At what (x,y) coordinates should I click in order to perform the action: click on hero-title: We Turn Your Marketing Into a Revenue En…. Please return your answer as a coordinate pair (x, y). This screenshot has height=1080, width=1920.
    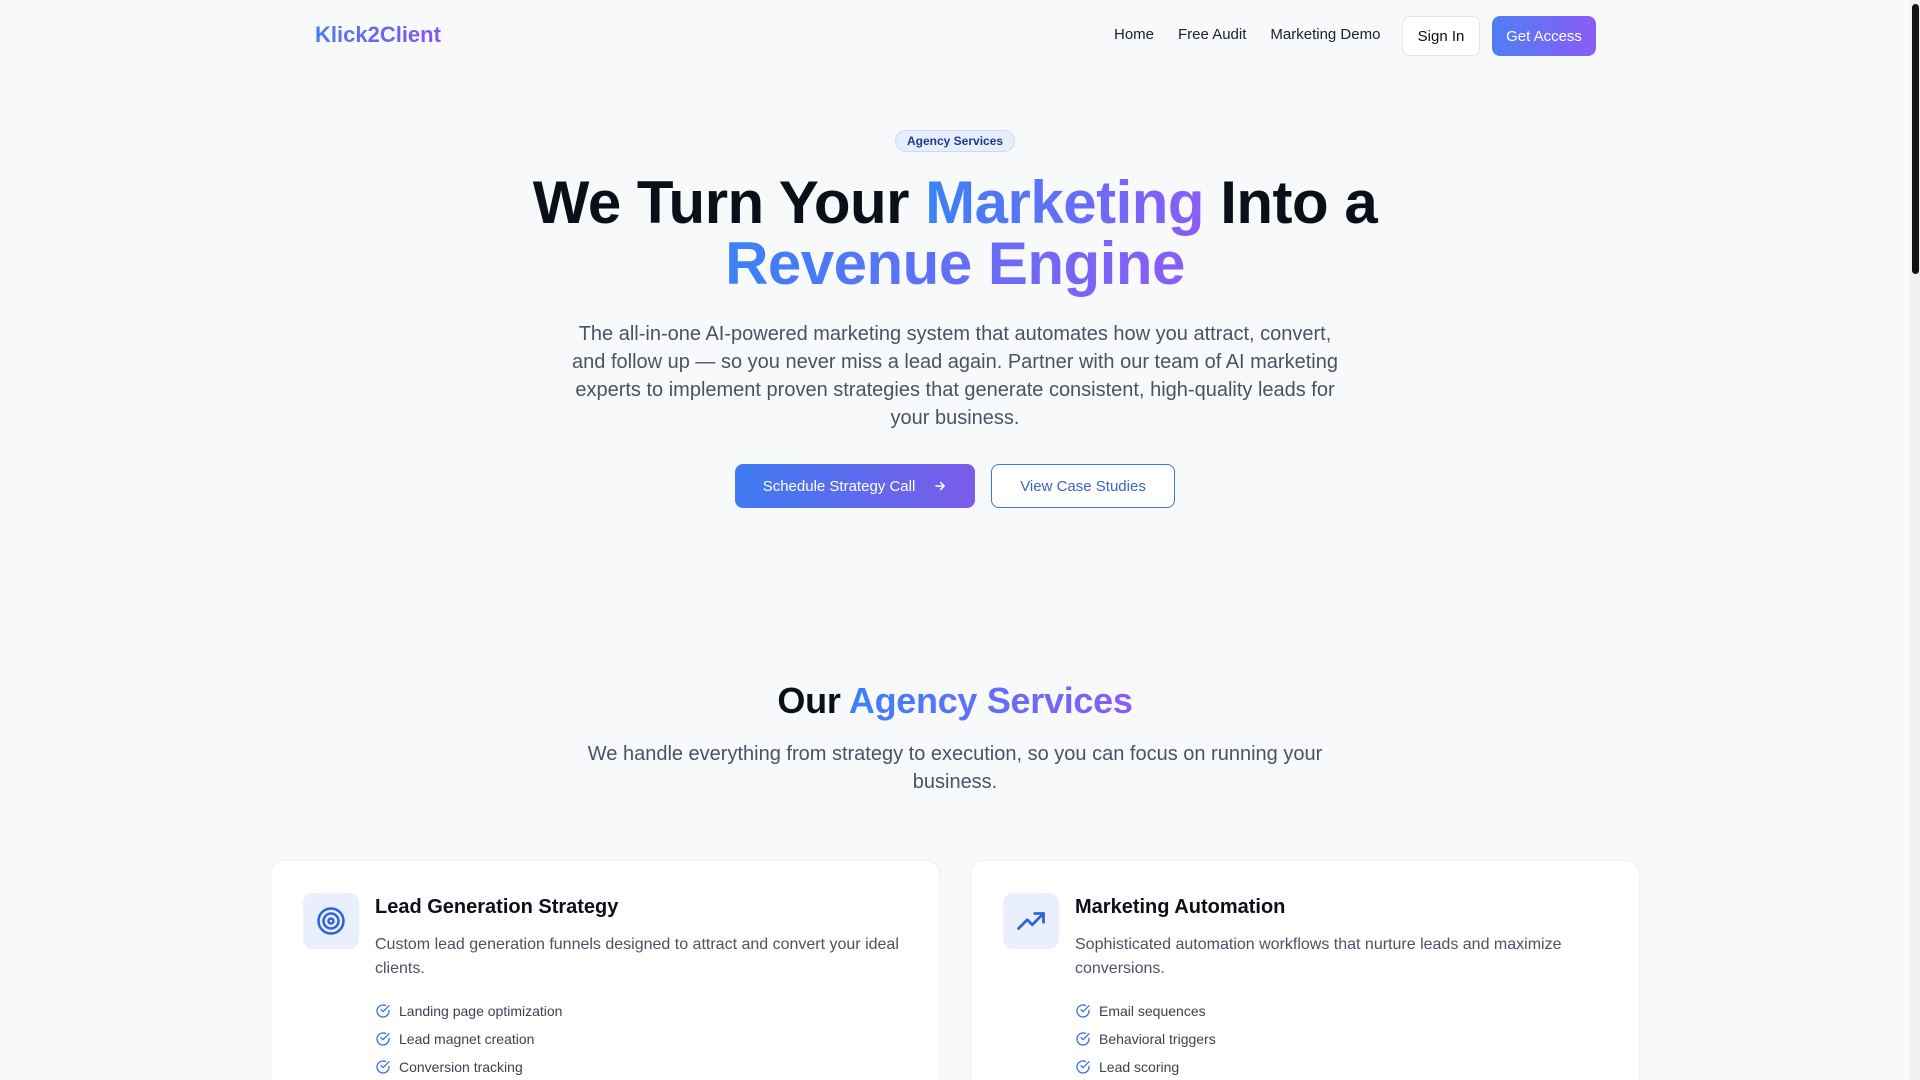
    Looking at the image, I should click on (955, 233).